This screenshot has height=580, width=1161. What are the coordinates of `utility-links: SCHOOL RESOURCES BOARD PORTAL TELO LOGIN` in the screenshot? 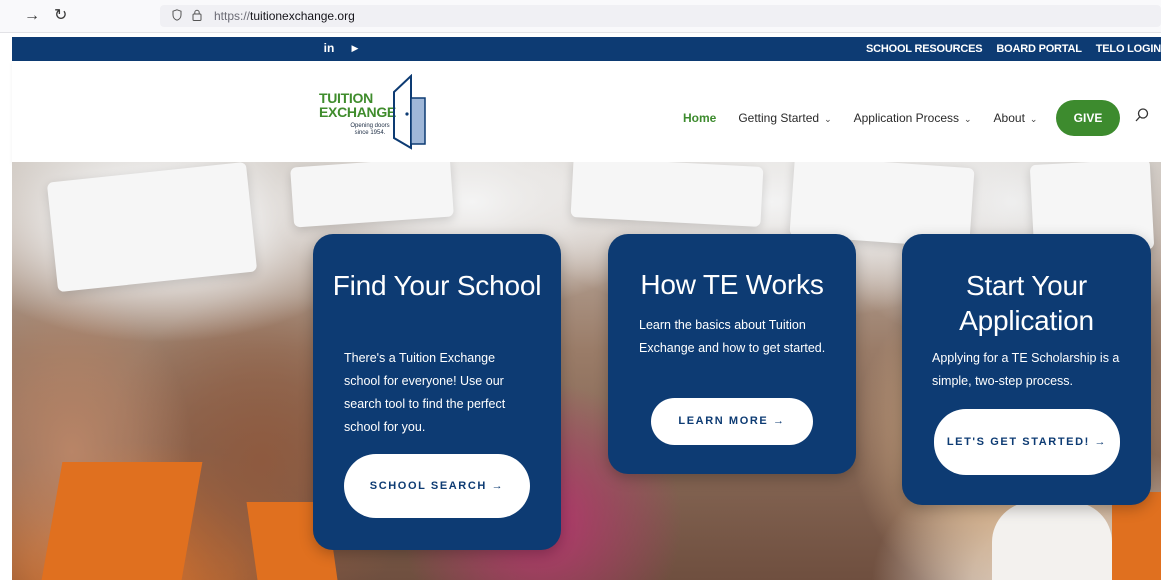 It's located at (1013, 49).